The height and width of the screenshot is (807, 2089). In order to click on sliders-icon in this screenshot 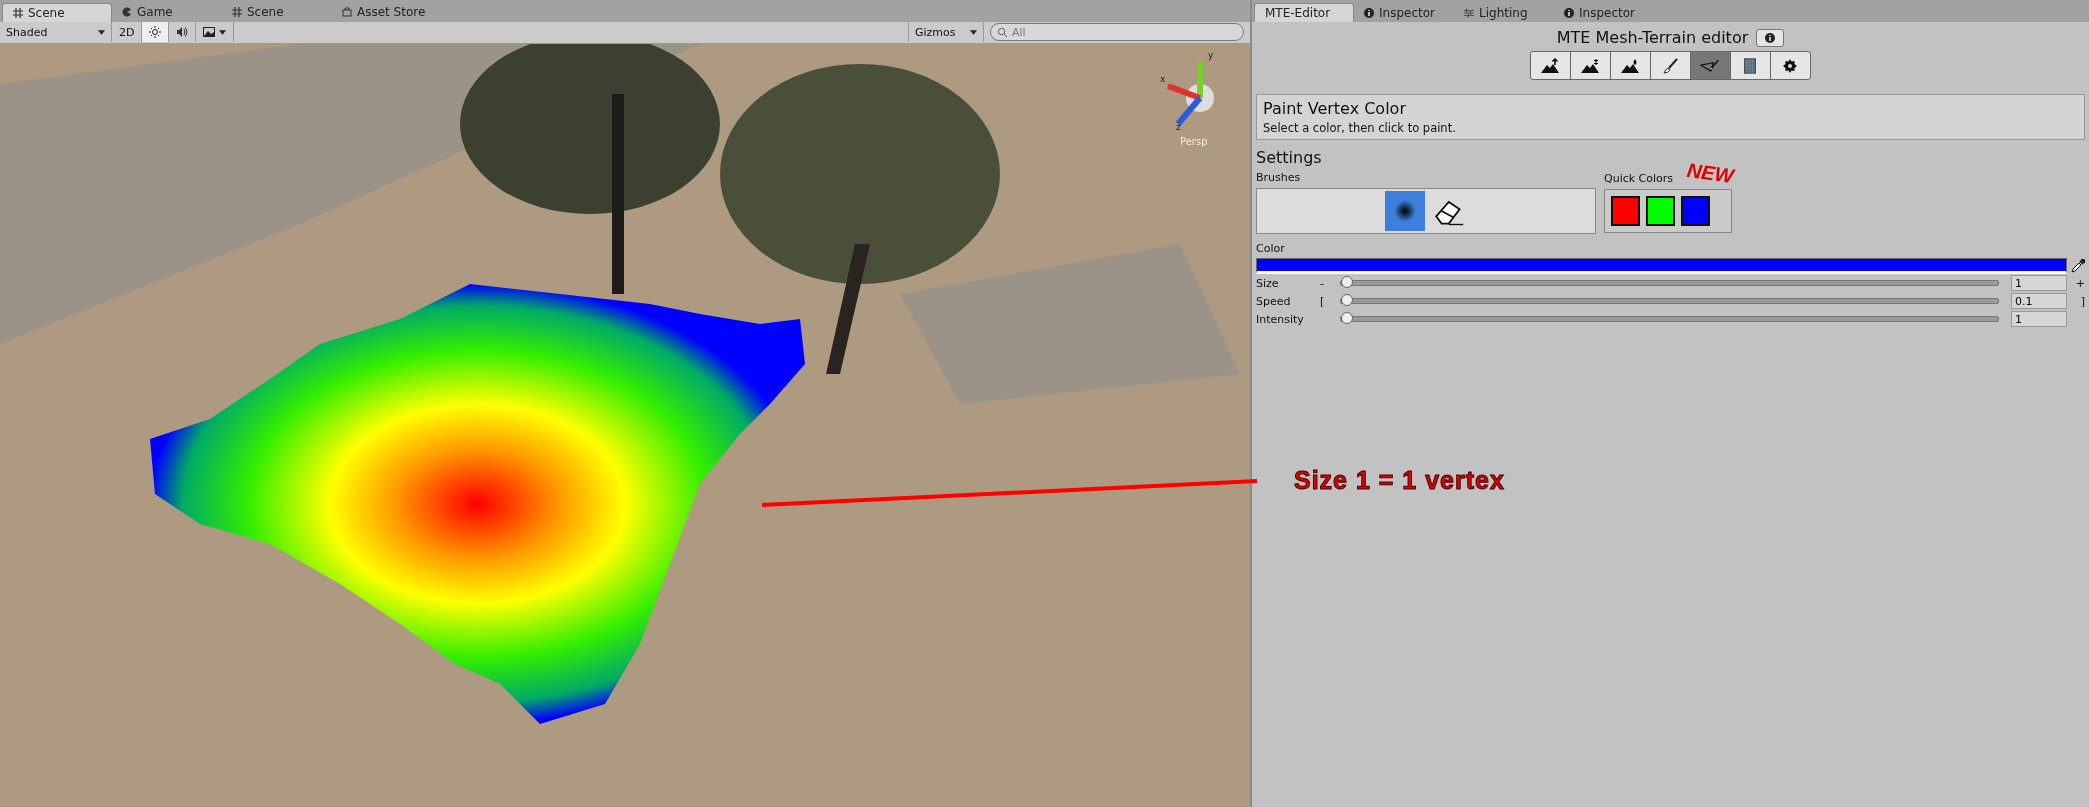, I will do `click(1469, 12)`.